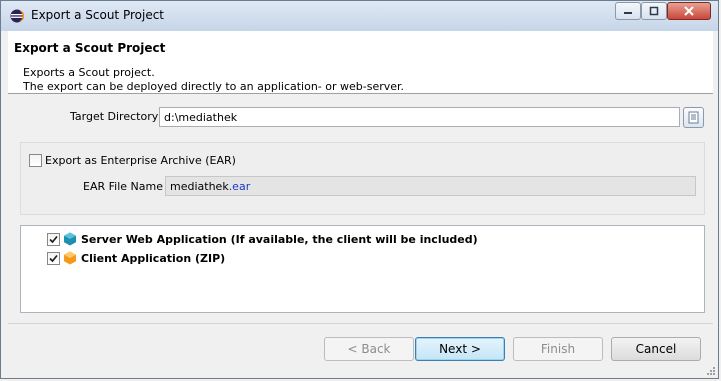 This screenshot has height=381, width=721. I want to click on target-directory-input: d:\mediathek, so click(419, 117).